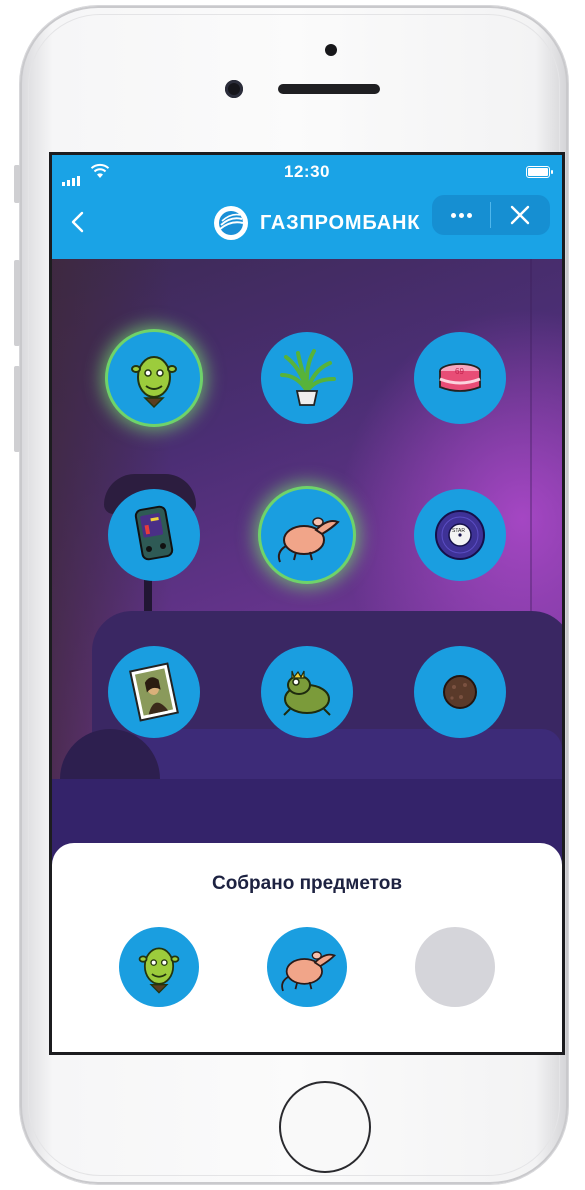 The image size is (585, 1190). I want to click on item-game-console, so click(154, 535).